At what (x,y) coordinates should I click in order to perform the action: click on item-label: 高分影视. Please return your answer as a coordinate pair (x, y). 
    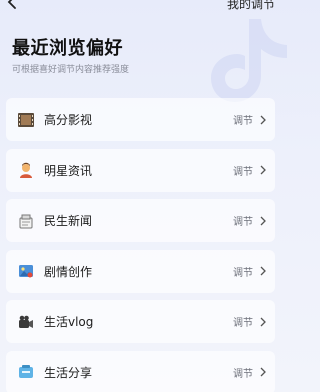
    Looking at the image, I should click on (68, 120).